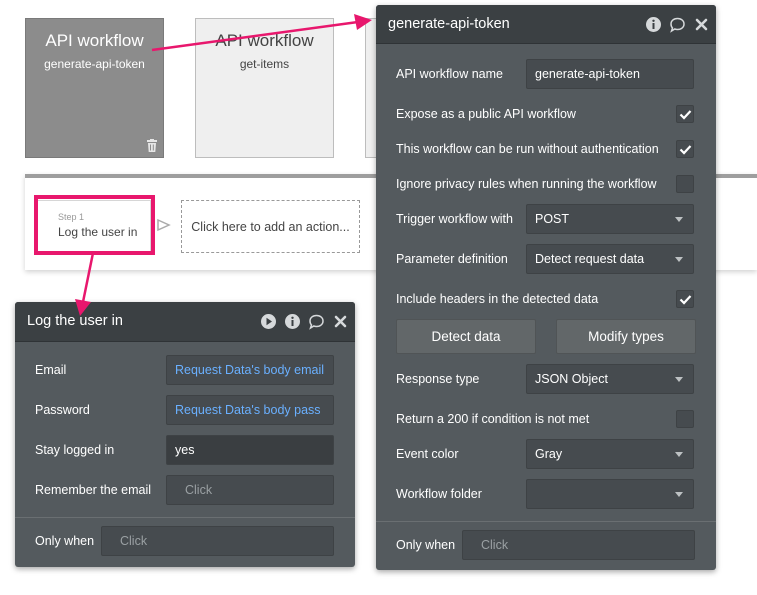 The width and height of the screenshot is (757, 595). I want to click on response-type-select: JSON Object, so click(610, 379).